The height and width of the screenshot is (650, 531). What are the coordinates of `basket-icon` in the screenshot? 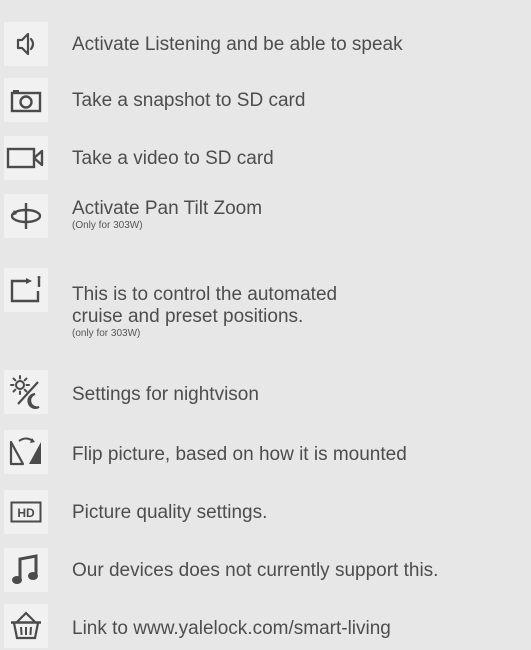 It's located at (26, 626).